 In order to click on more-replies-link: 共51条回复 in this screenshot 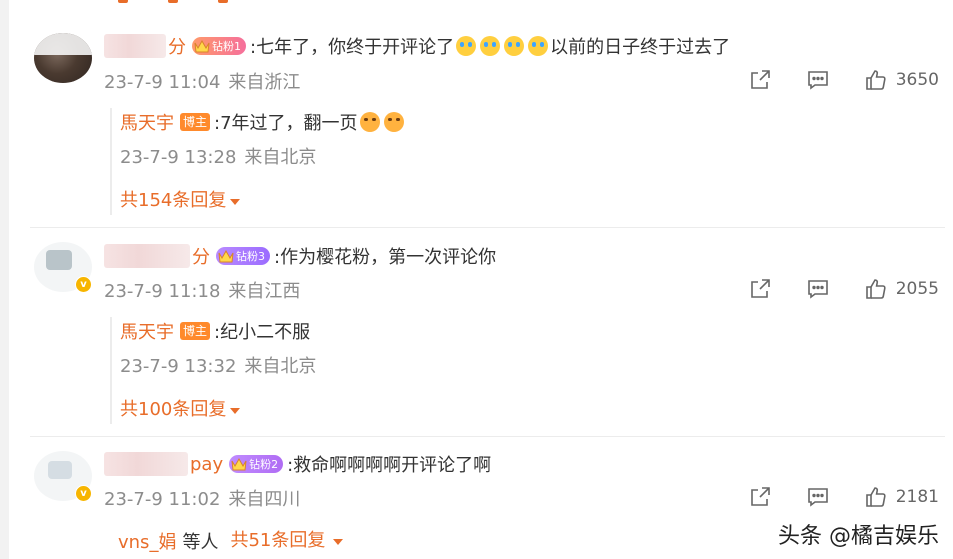, I will do `click(287, 541)`.